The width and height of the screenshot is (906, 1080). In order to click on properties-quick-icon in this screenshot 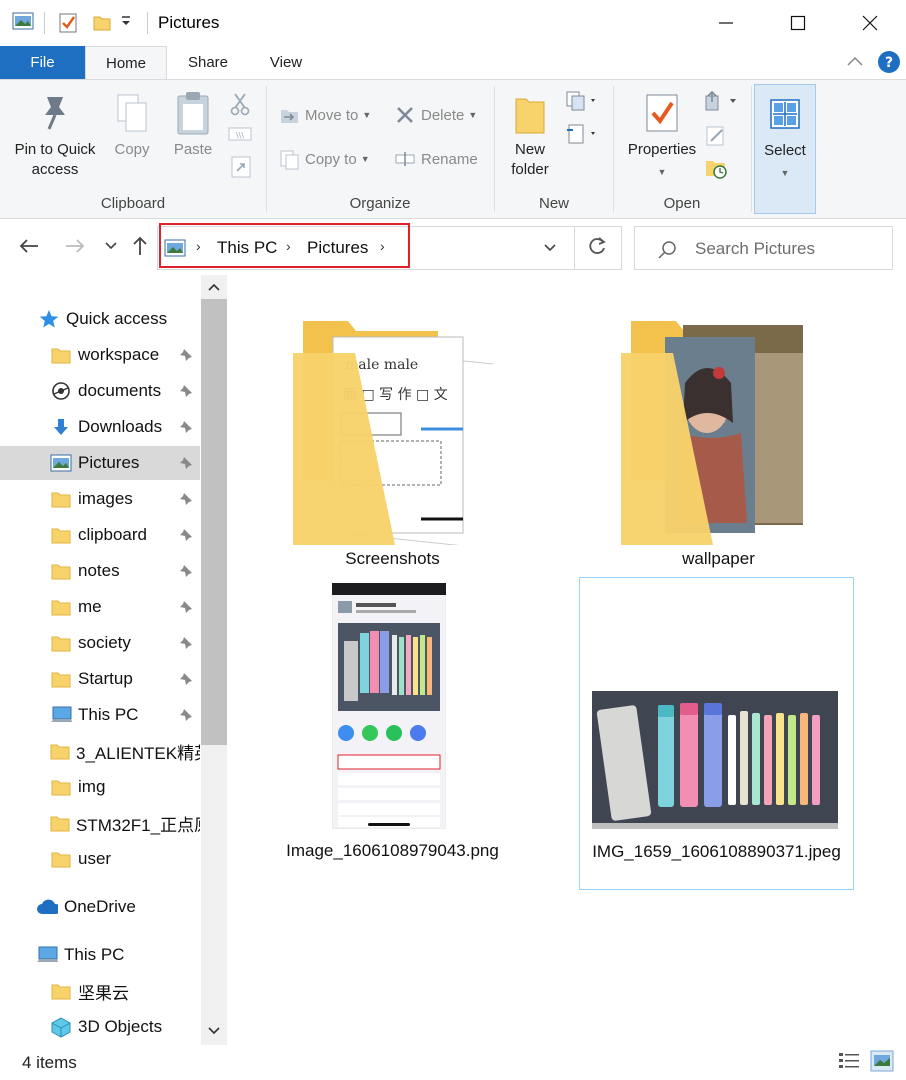, I will do `click(68, 25)`.